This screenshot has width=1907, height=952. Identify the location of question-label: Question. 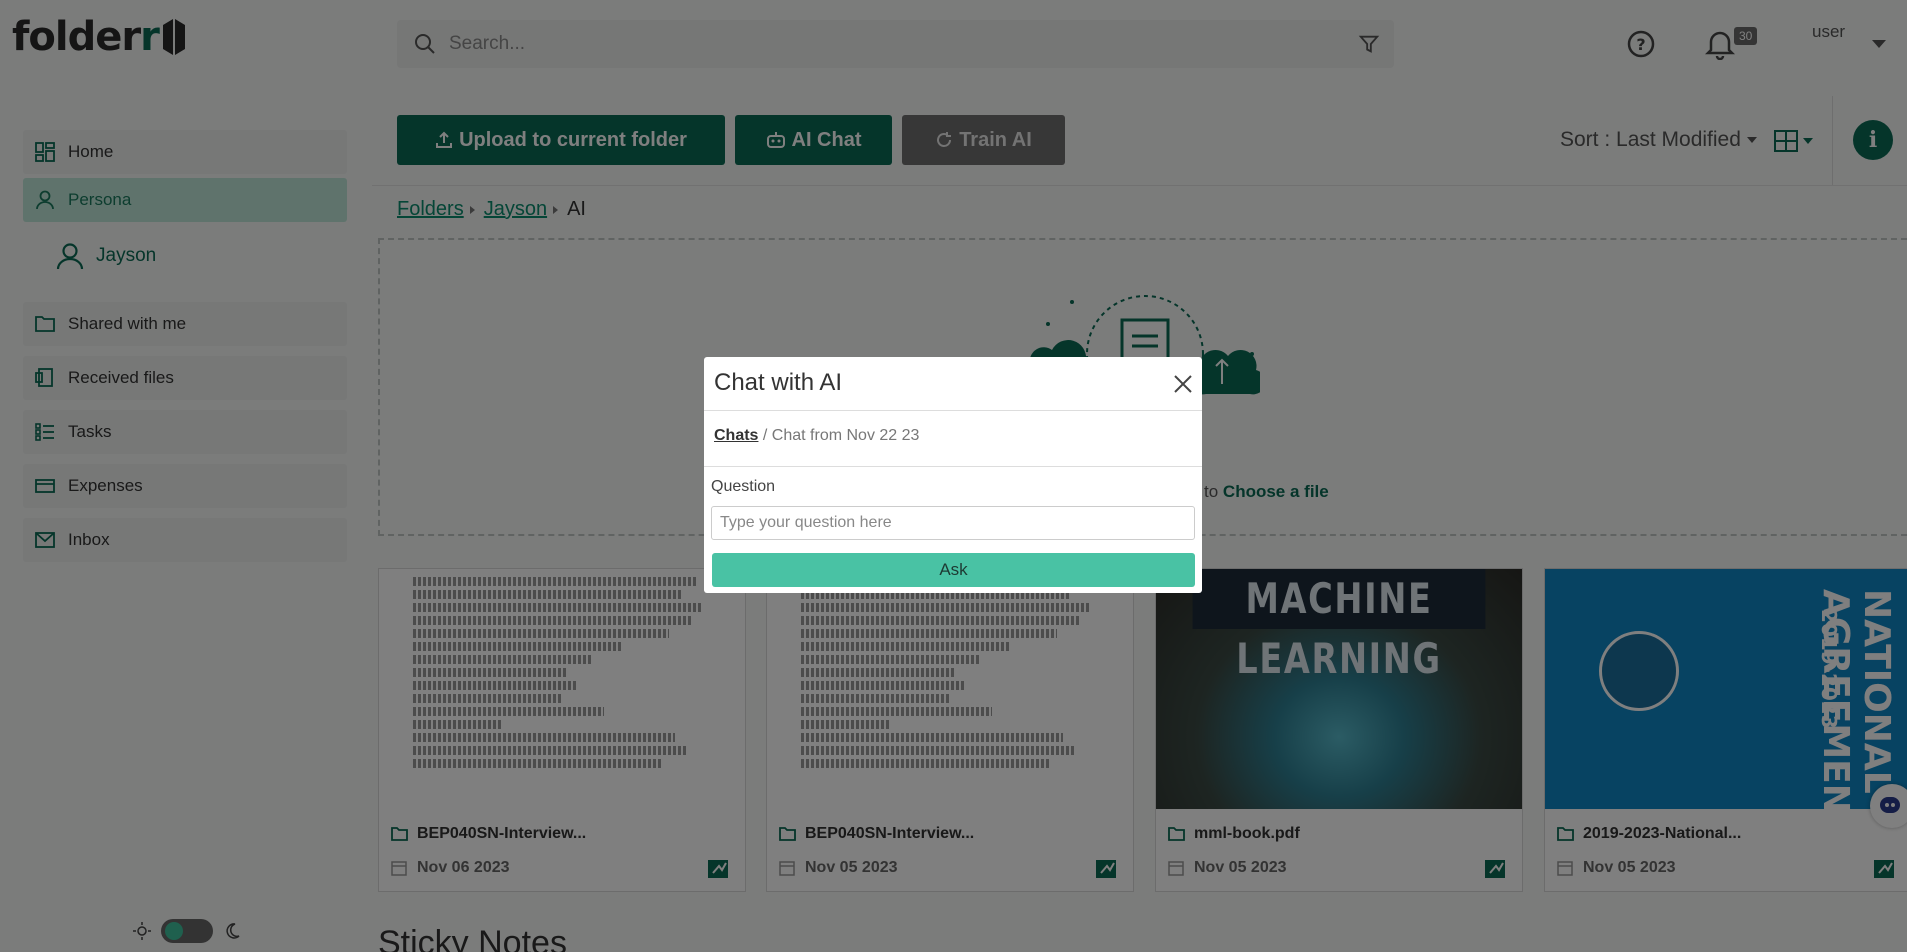
(743, 486).